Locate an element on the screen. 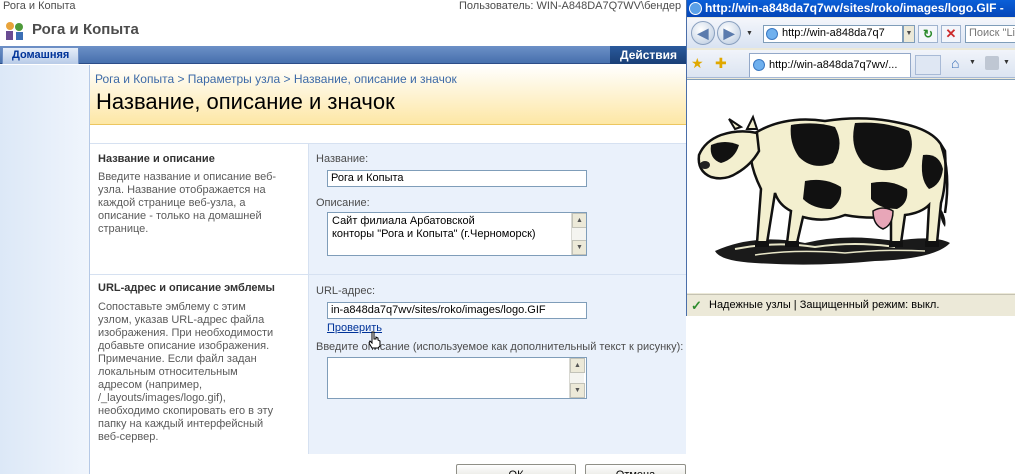 This screenshot has height=474, width=1015. title-input: Рога и Копыта is located at coordinates (457, 178).